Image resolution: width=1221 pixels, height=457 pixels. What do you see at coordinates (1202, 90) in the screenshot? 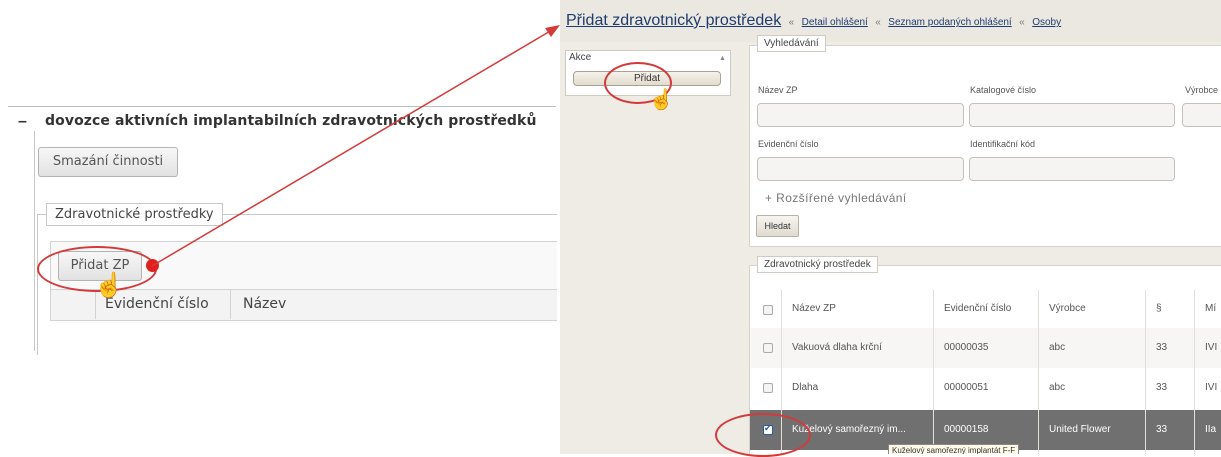
I see `manufacturer-label: Výrobce` at bounding box center [1202, 90].